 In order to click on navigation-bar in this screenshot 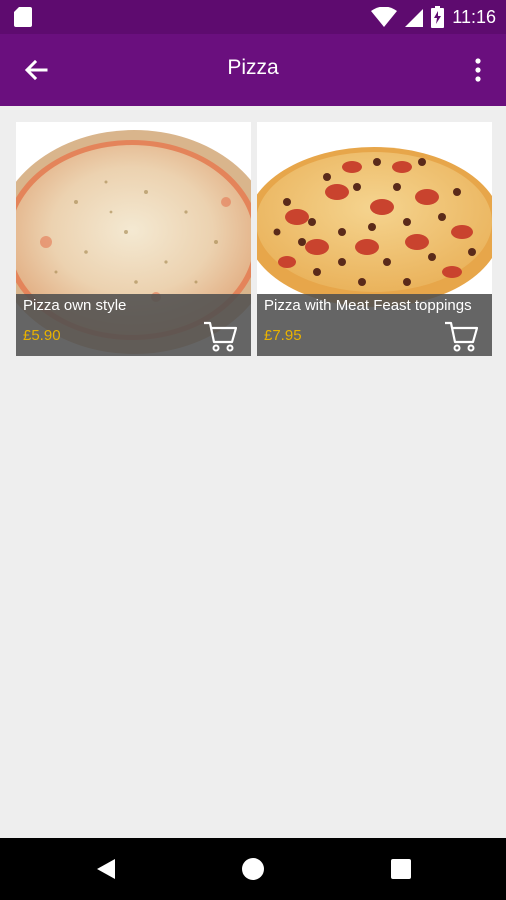, I will do `click(253, 869)`.